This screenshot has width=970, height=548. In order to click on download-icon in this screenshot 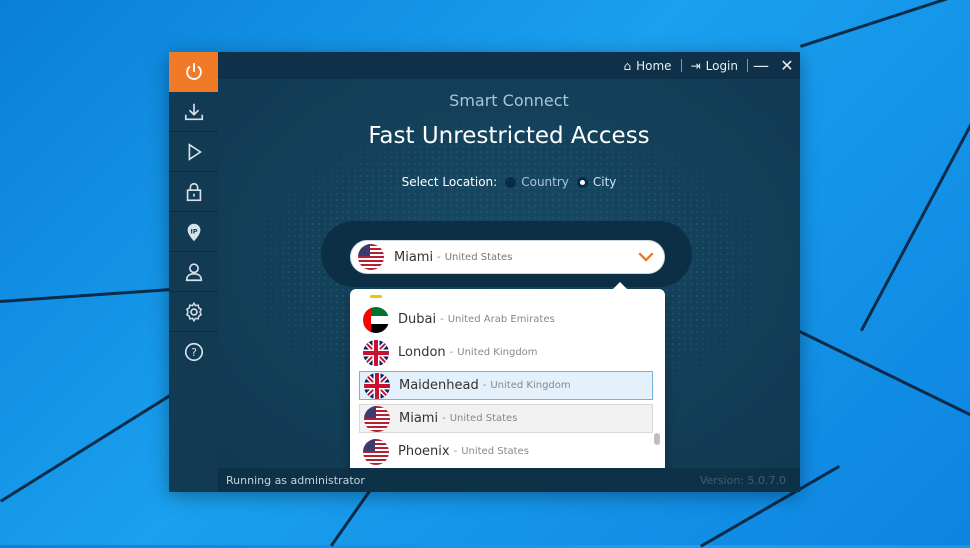, I will do `click(193, 111)`.